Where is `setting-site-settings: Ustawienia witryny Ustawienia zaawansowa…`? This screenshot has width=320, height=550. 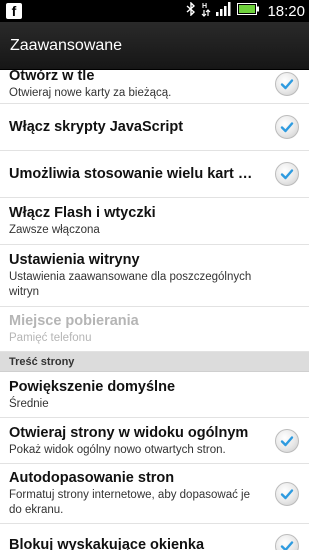 setting-site-settings: Ustawienia witryny Ustawienia zaawansowa… is located at coordinates (154, 276).